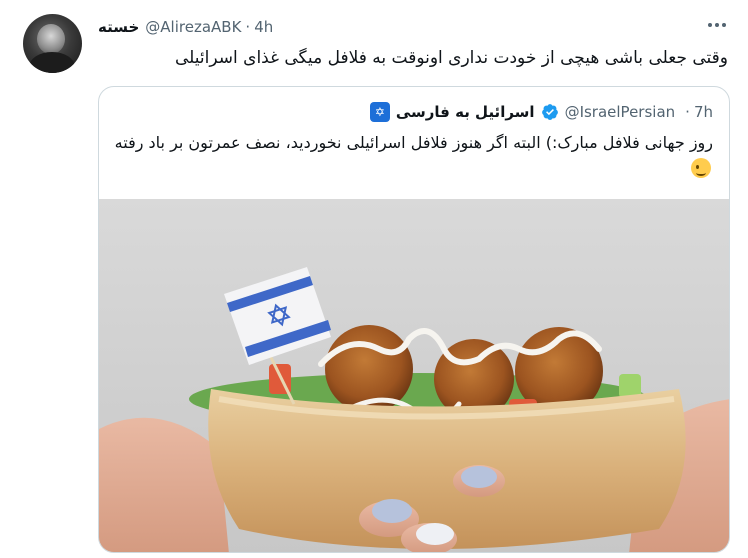 This screenshot has width=748, height=558. What do you see at coordinates (620, 112) in the screenshot?
I see `quoted-author-handle: @IsraelPersian` at bounding box center [620, 112].